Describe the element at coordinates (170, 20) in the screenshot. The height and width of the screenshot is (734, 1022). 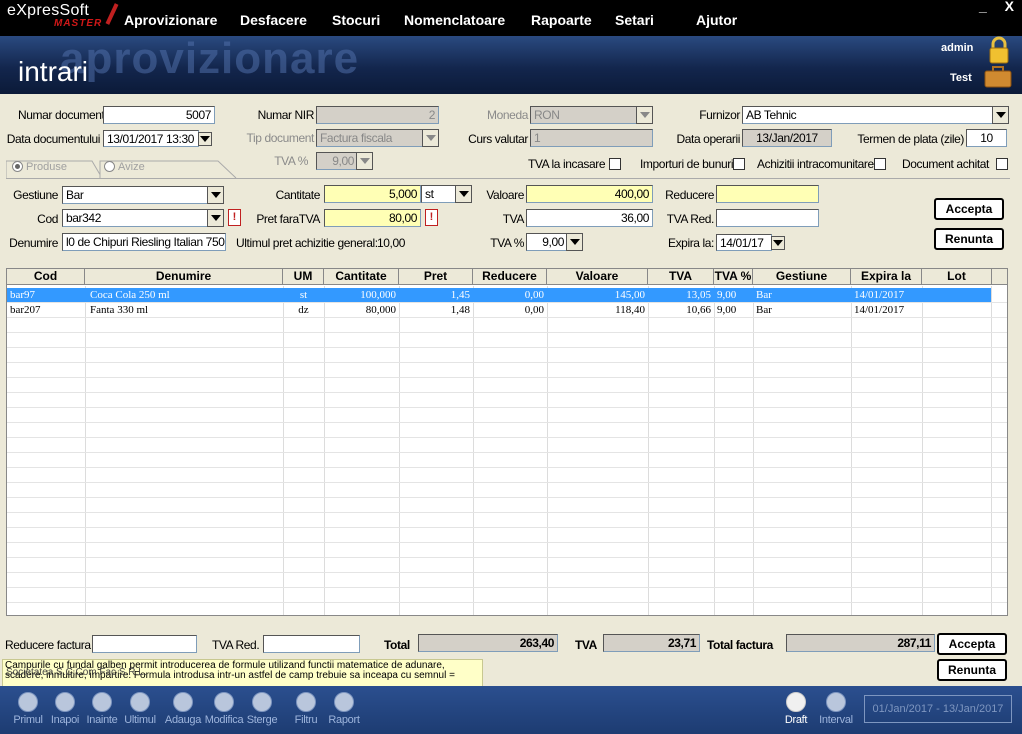
I see `menu-aprovizionare: Aprovizionare` at that location.